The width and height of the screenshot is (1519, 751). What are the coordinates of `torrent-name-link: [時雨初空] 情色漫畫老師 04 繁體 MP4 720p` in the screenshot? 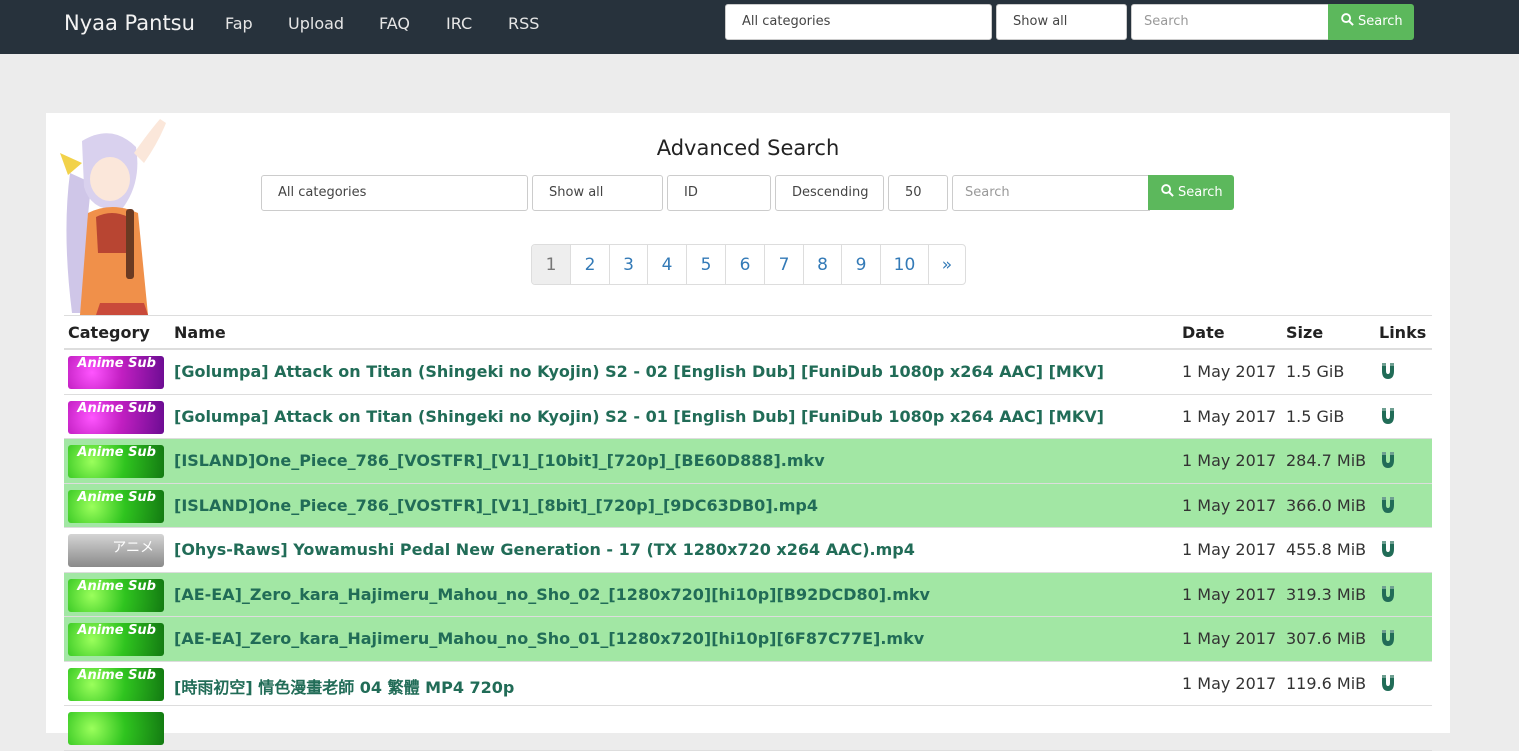 It's located at (344, 686).